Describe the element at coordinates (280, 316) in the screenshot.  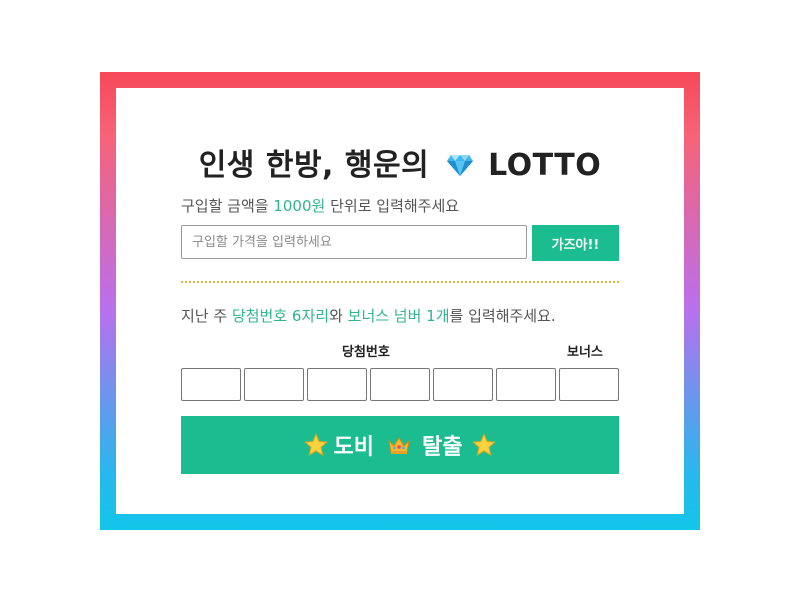
I see `winning-instruction-numbers: 당첨번호 6자리` at that location.